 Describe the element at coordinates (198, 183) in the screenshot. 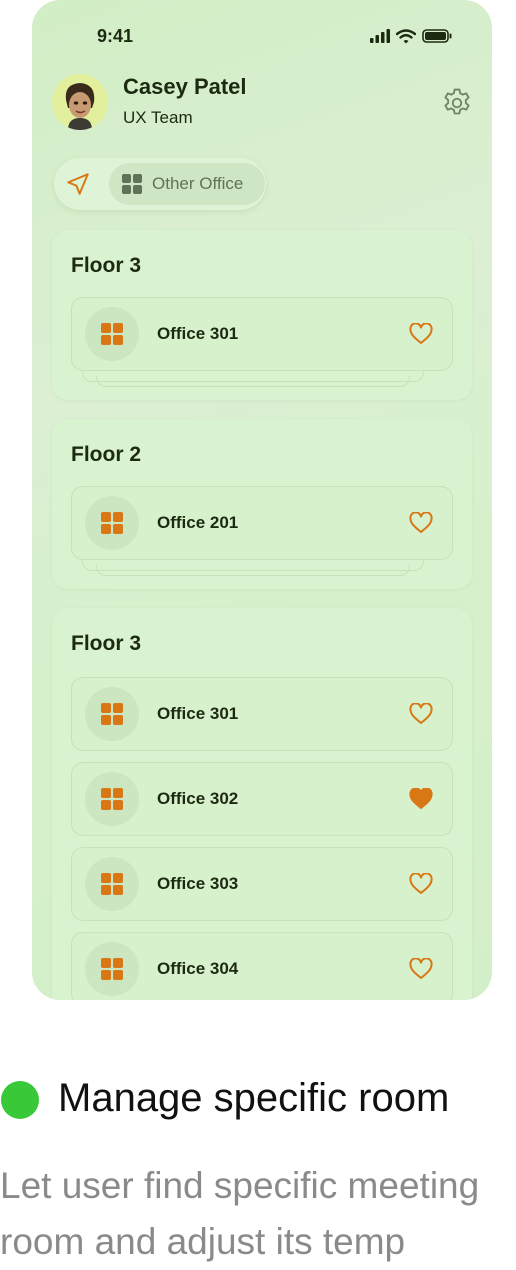

I see `other-office-label: Other Office` at that location.